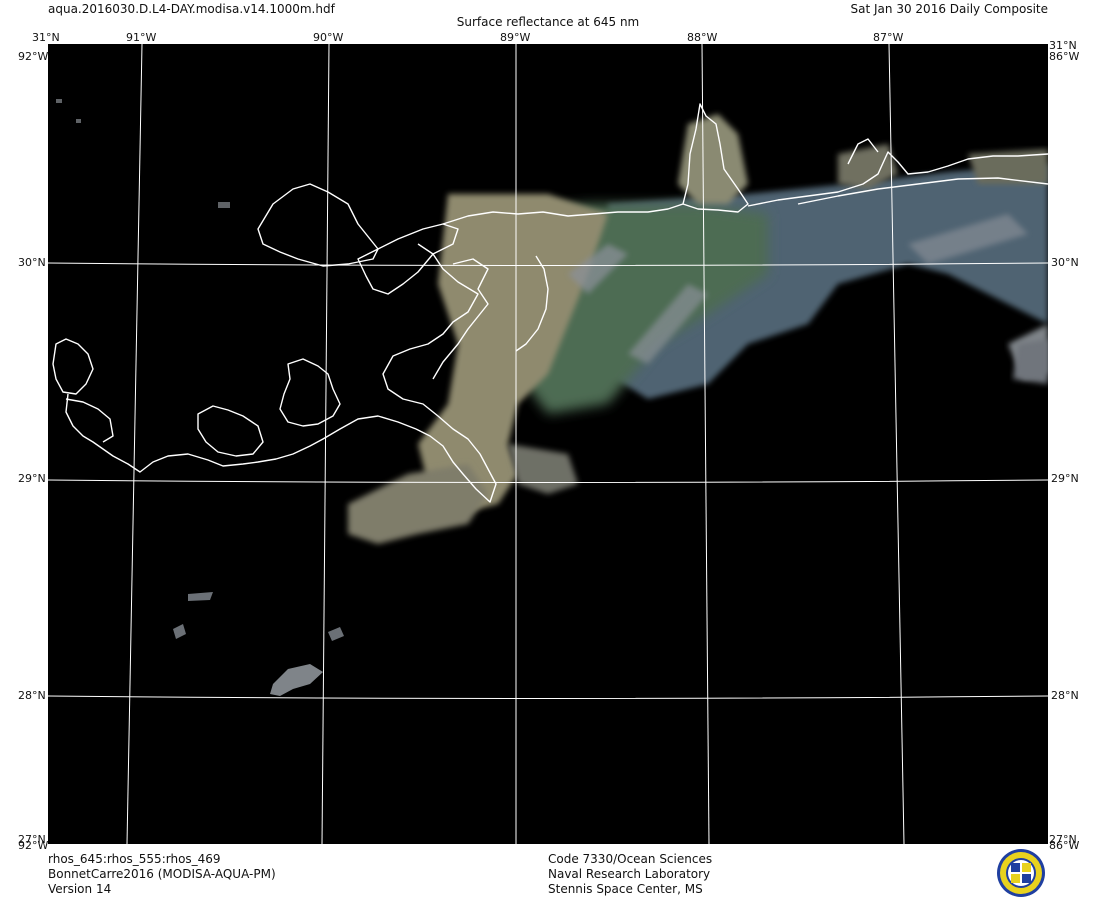 The width and height of the screenshot is (1096, 902). What do you see at coordinates (32, 695) in the screenshot?
I see `lat-label-left-28: 28°N` at bounding box center [32, 695].